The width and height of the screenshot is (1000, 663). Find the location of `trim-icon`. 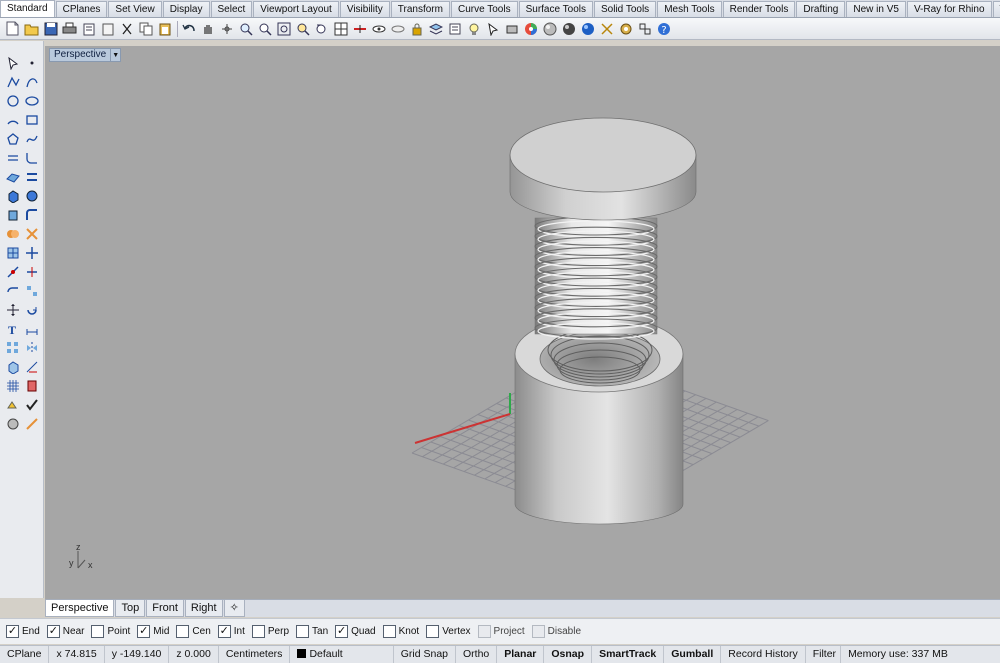

trim-icon is located at coordinates (12, 271).